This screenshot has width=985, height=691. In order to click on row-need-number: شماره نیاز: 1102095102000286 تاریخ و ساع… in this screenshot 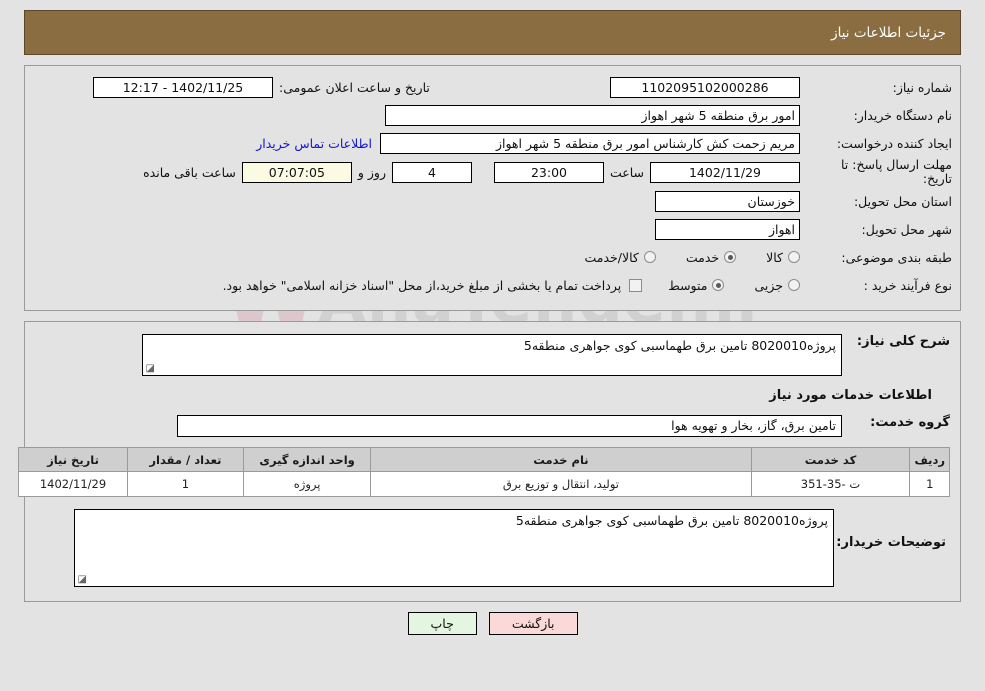, I will do `click(492, 87)`.